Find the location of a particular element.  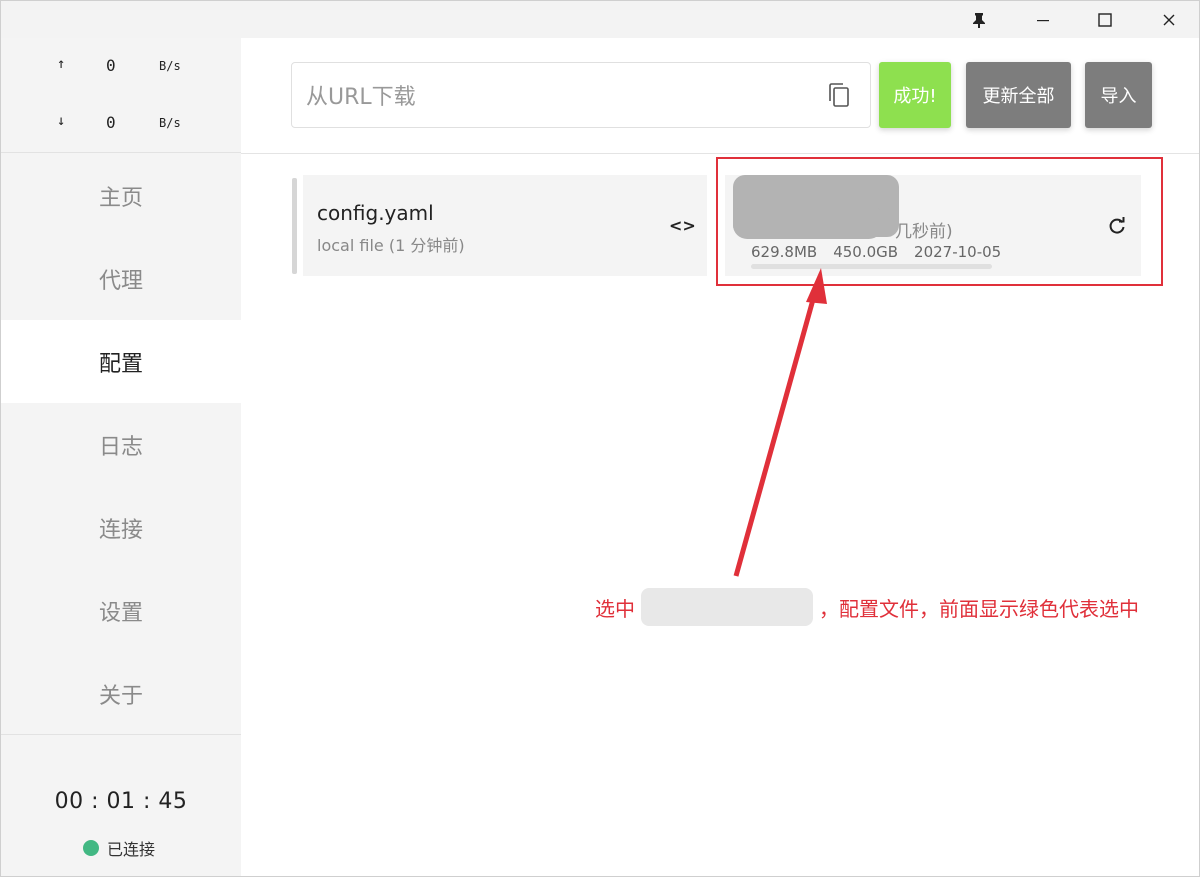

import-button: 导入 is located at coordinates (1118, 95).